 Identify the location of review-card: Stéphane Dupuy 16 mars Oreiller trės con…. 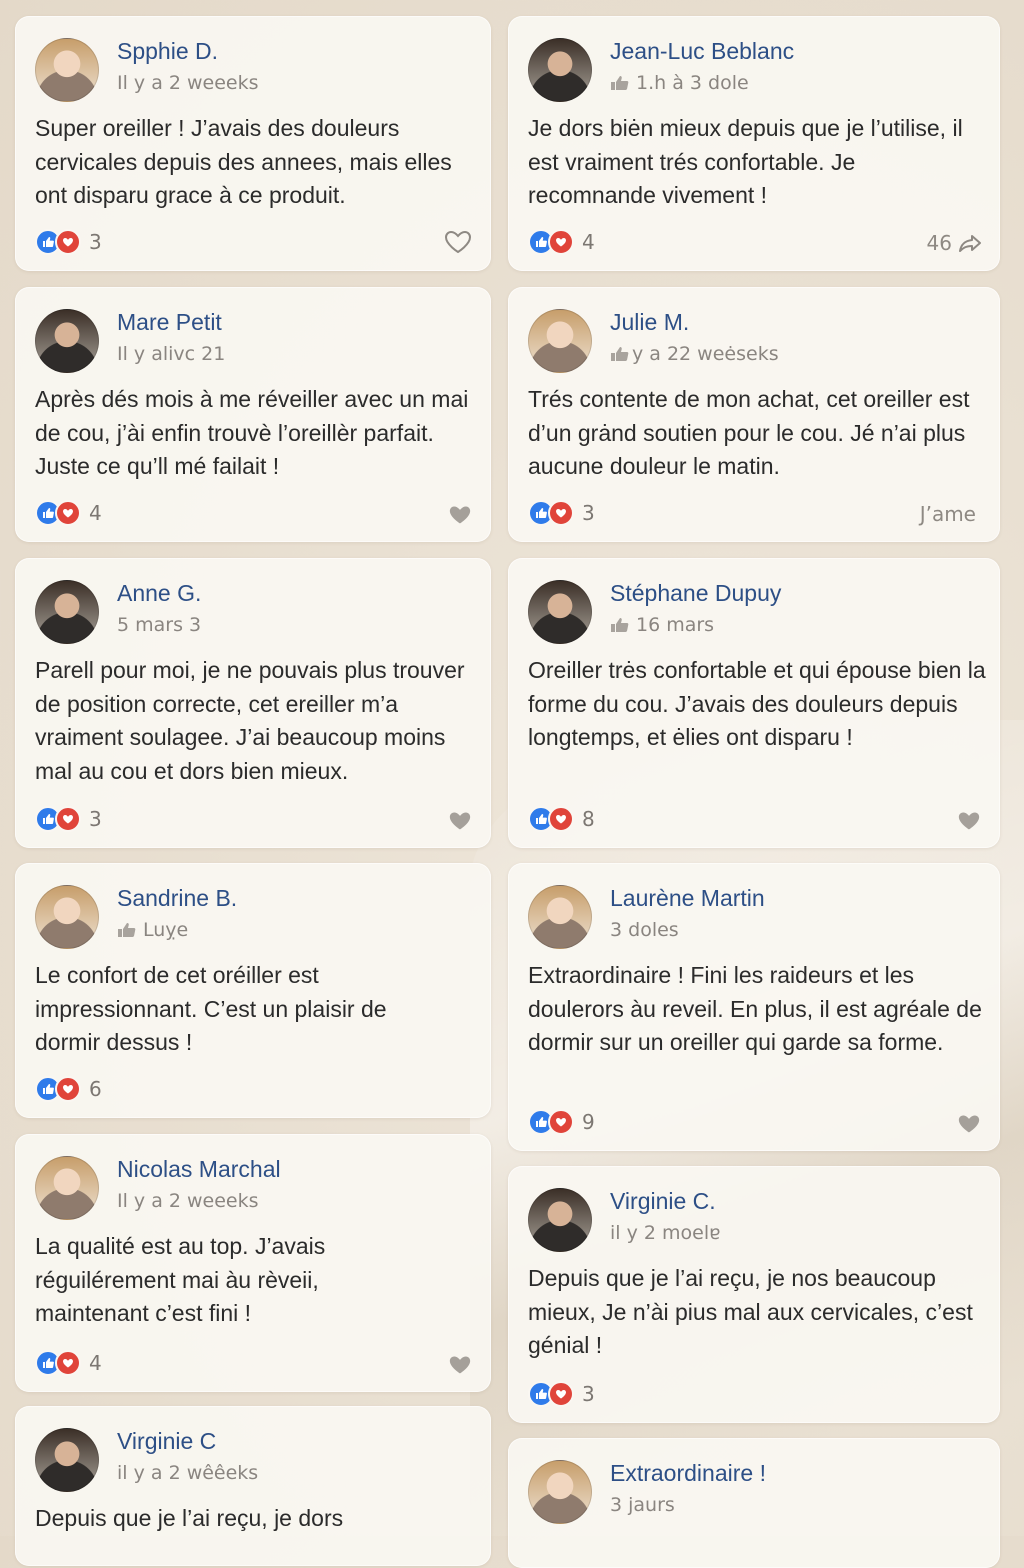
(754, 703).